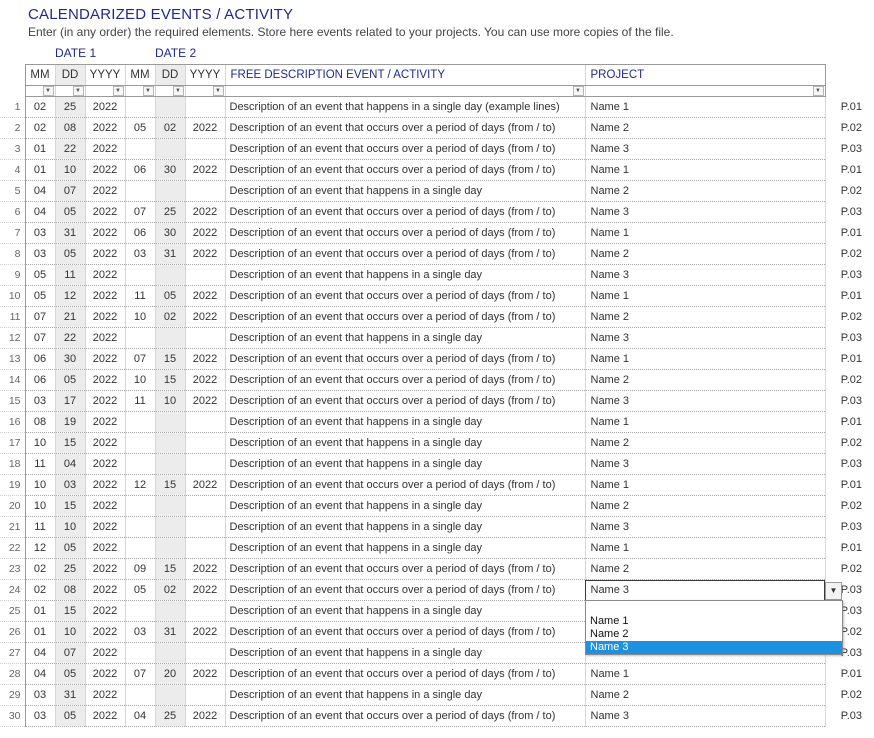 Image resolution: width=874 pixels, height=738 pixels. What do you see at coordinates (169, 590) in the screenshot?
I see `date2-day-cell: 02` at bounding box center [169, 590].